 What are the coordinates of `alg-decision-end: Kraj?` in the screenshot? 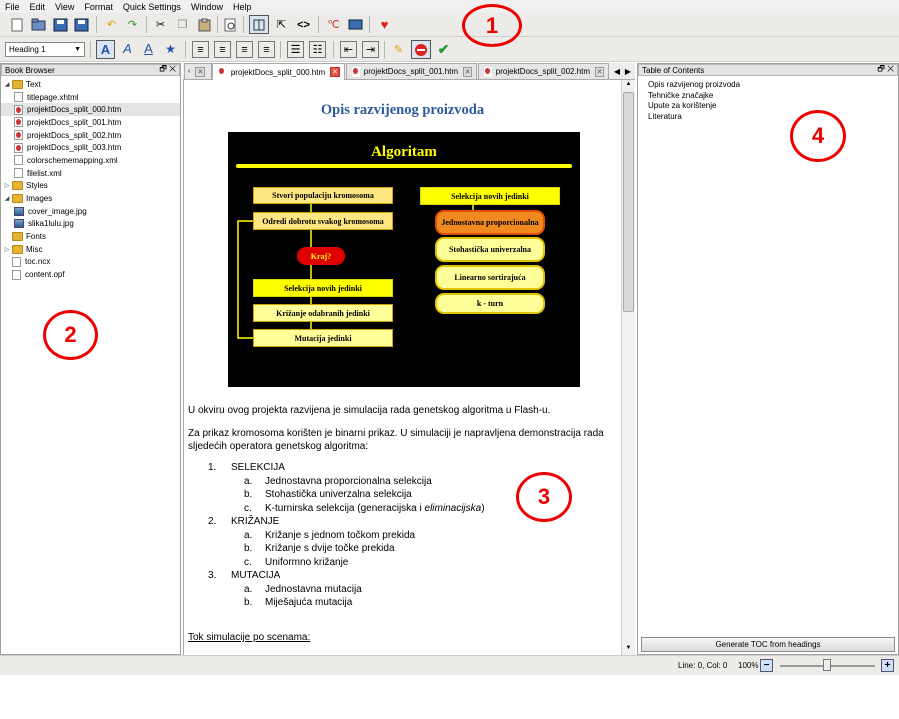 It's located at (321, 256).